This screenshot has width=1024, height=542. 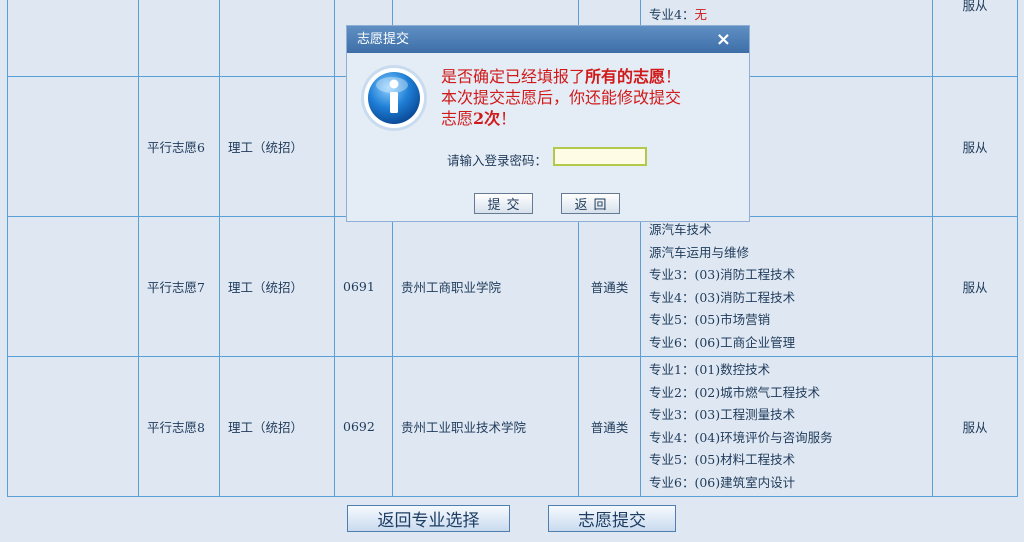 What do you see at coordinates (732, 369) in the screenshot?
I see `major-name: (01)数控技术` at bounding box center [732, 369].